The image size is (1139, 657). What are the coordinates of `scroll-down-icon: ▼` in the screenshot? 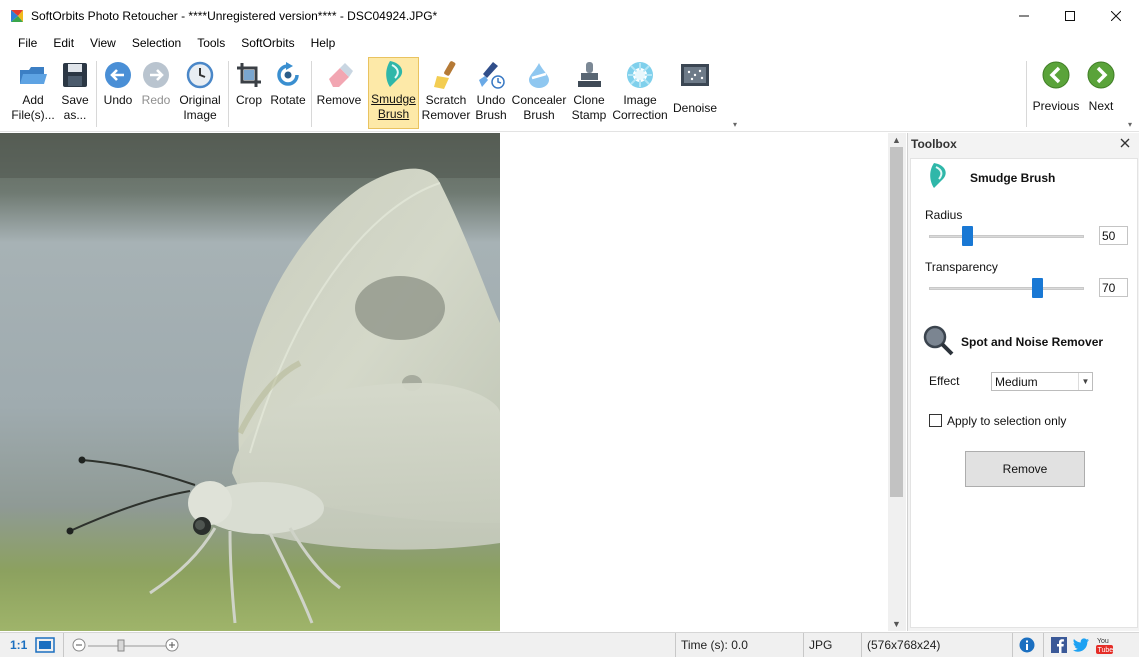 It's located at (896, 624).